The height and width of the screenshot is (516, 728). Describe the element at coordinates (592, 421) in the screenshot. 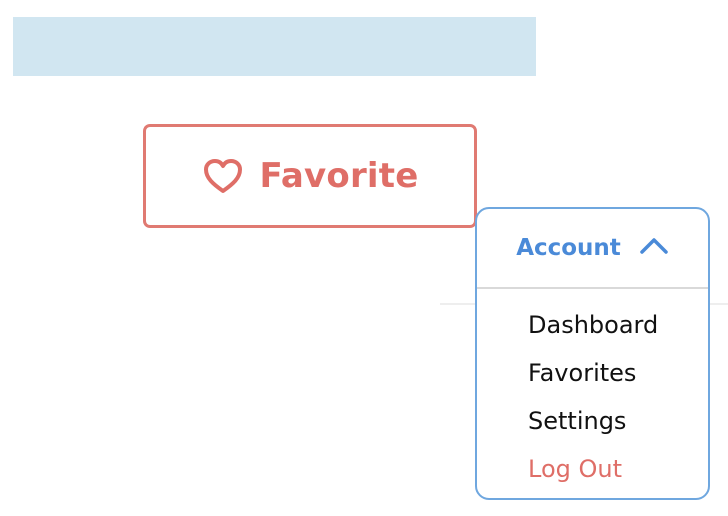

I see `menu-item-settings: Settings` at that location.